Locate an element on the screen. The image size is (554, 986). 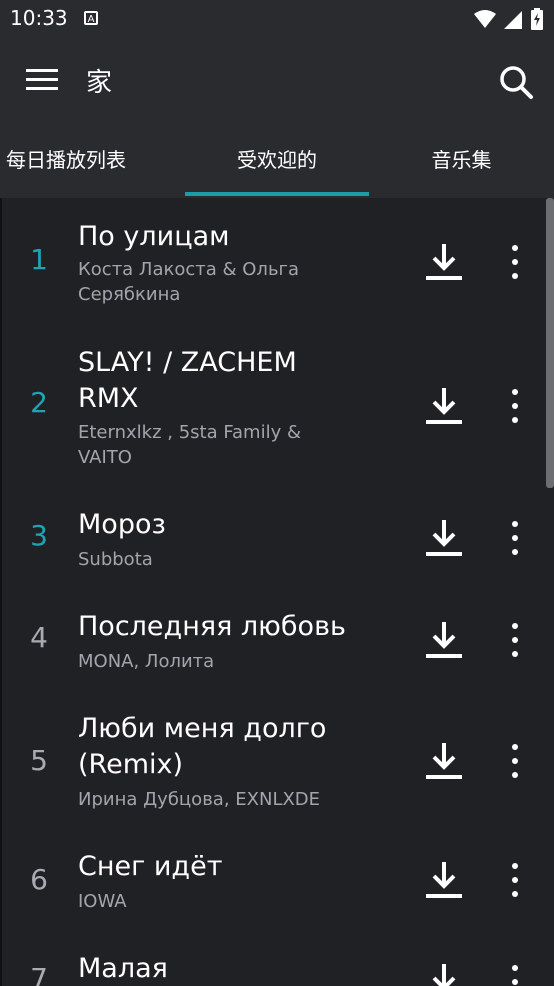
rank-number: 6 is located at coordinates (39, 879).